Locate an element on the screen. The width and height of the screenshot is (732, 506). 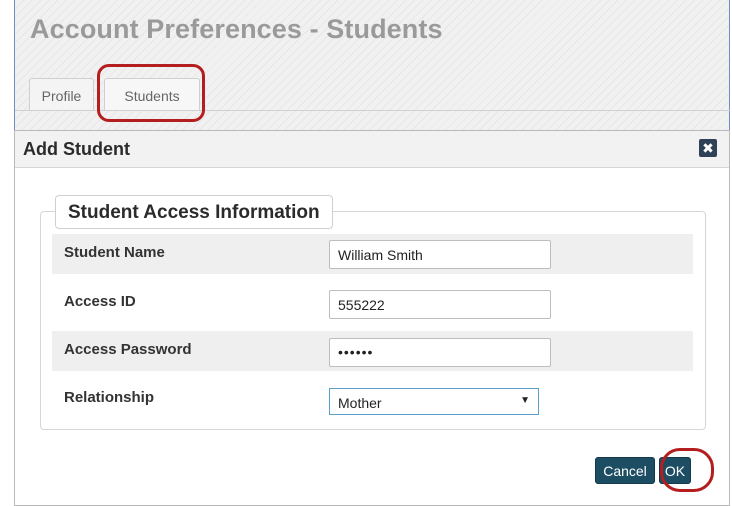
access-password-label: Access Password is located at coordinates (128, 349).